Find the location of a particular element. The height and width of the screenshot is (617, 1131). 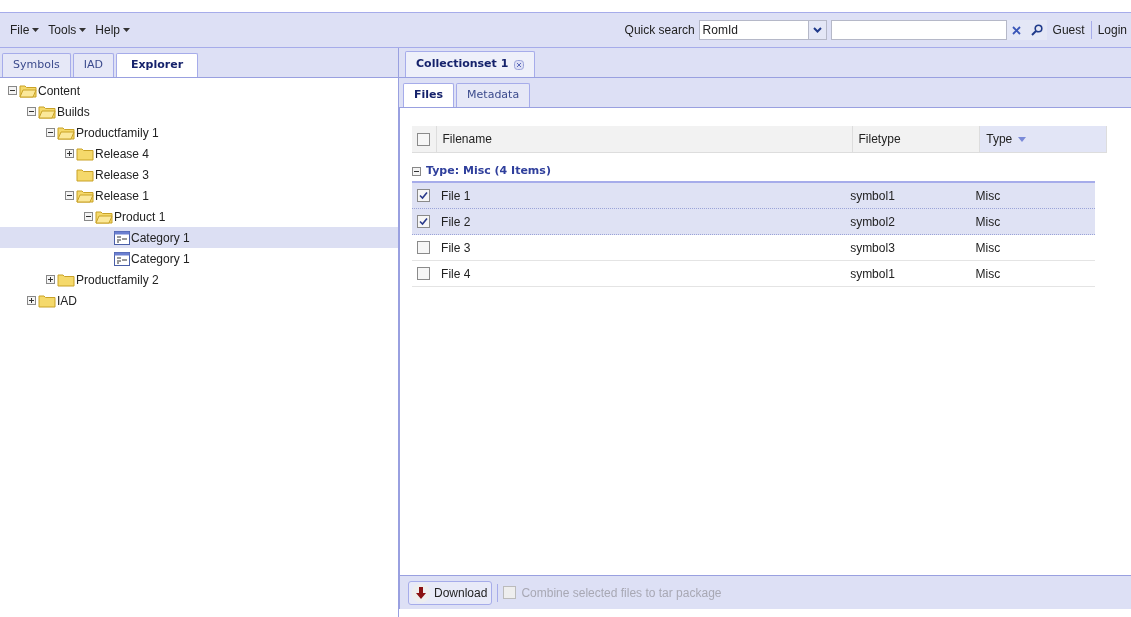

download-button: Download is located at coordinates (450, 592).